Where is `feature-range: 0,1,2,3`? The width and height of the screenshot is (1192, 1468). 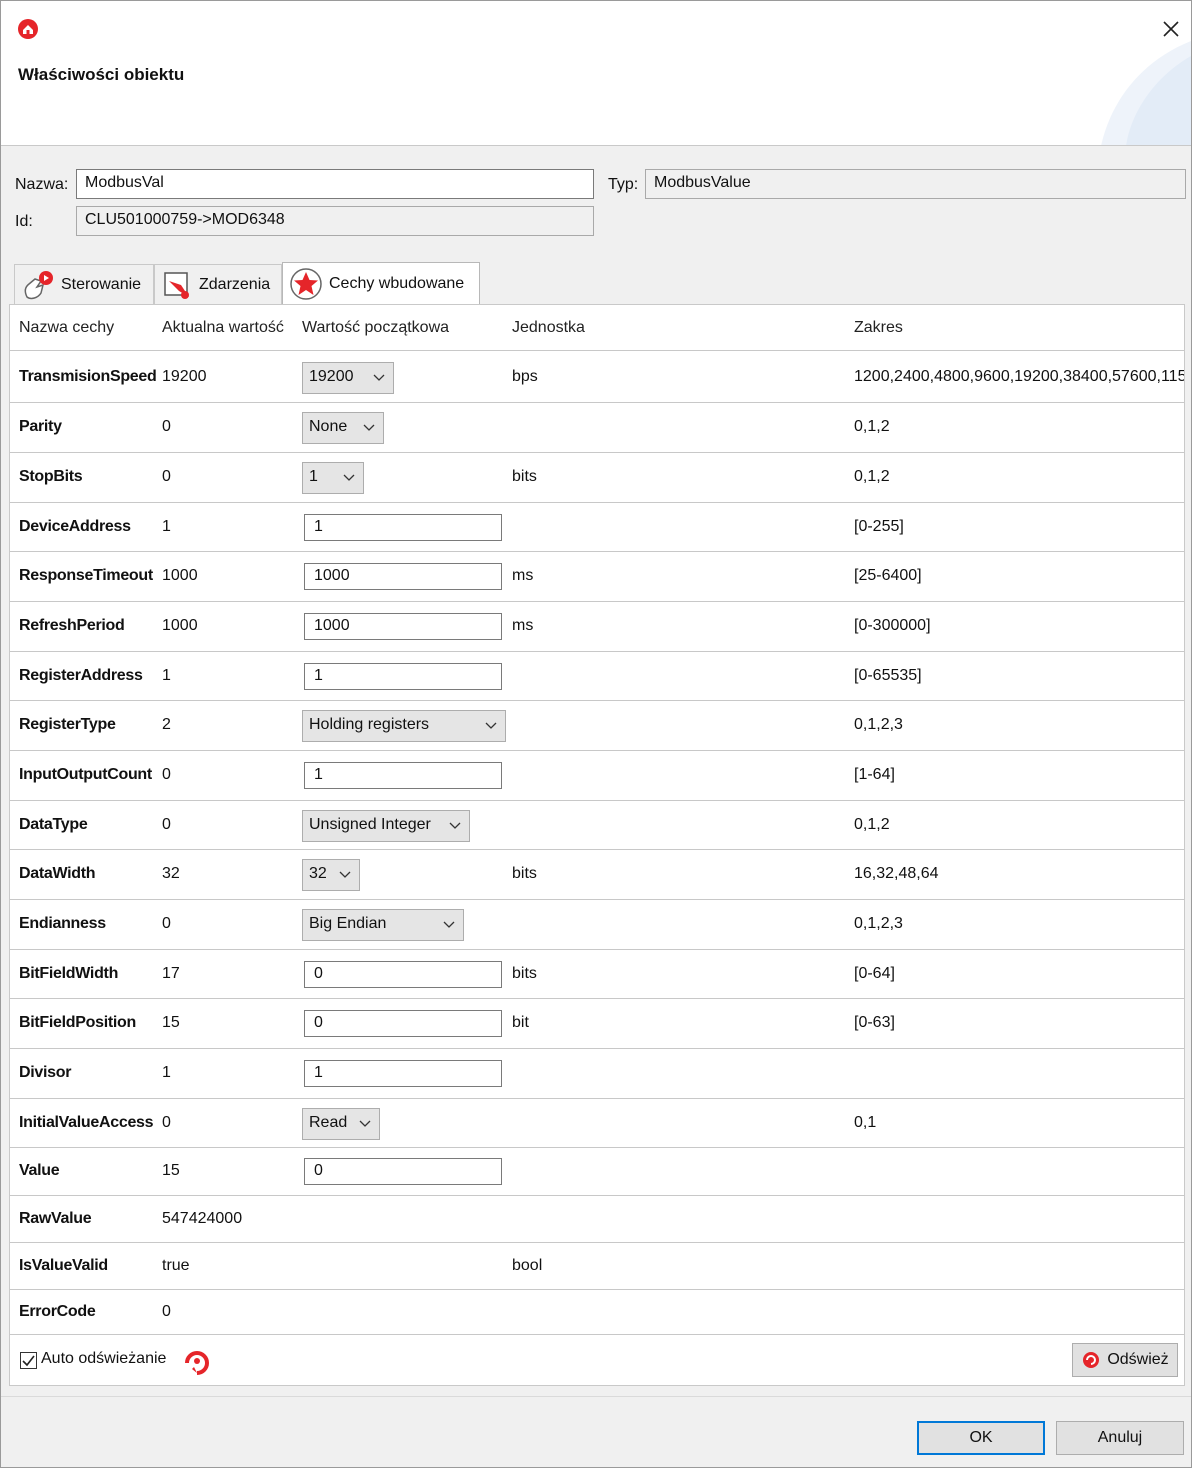 feature-range: 0,1,2,3 is located at coordinates (878, 724).